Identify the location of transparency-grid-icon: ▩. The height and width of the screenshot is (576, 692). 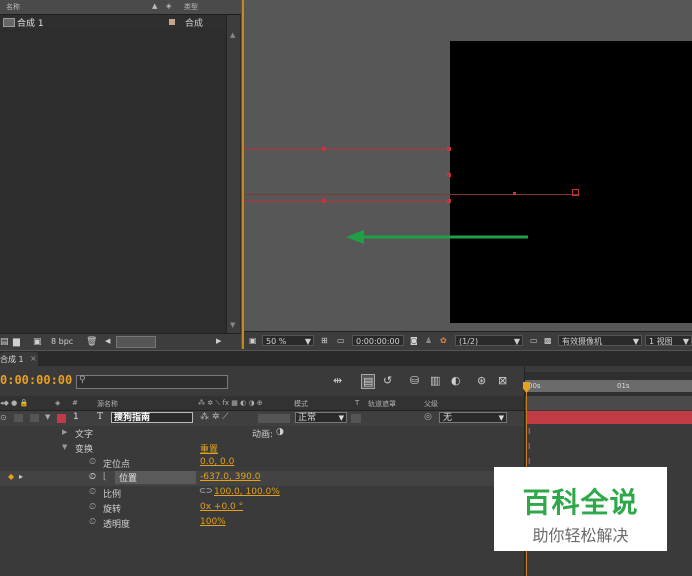
(548, 340).